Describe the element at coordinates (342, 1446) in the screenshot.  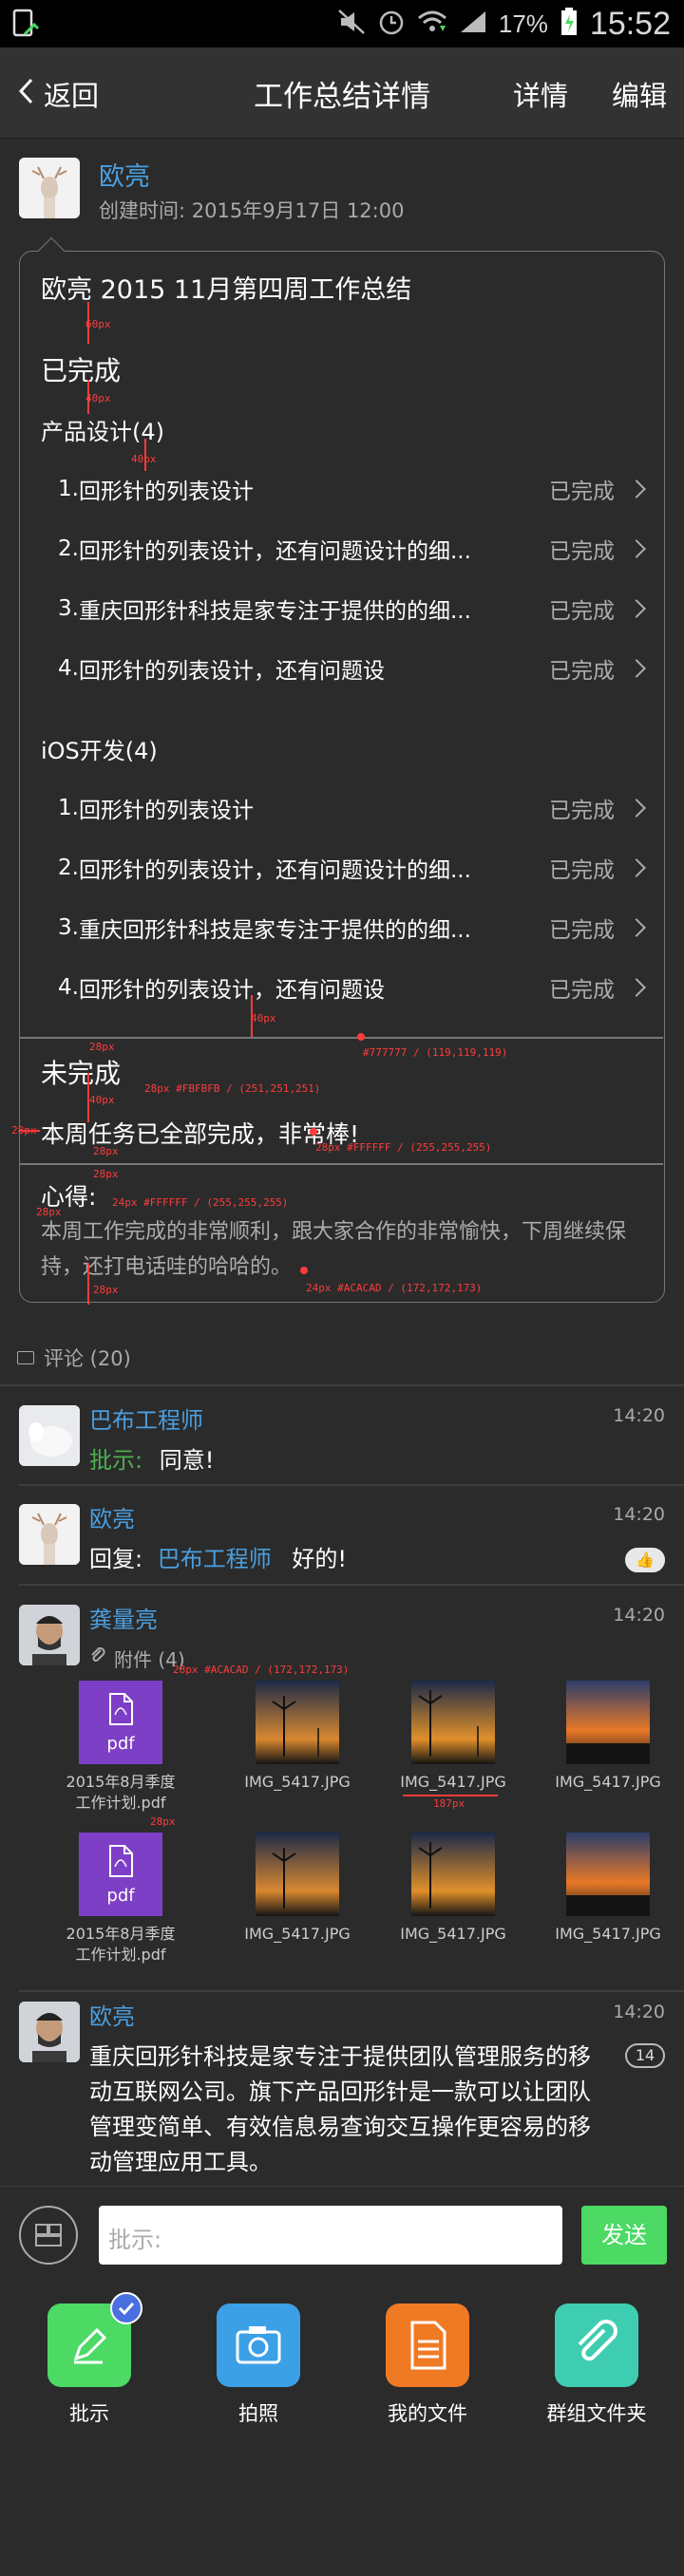
I see `comment-item: 巴布工程师 14:20 批示: 同意!` at that location.